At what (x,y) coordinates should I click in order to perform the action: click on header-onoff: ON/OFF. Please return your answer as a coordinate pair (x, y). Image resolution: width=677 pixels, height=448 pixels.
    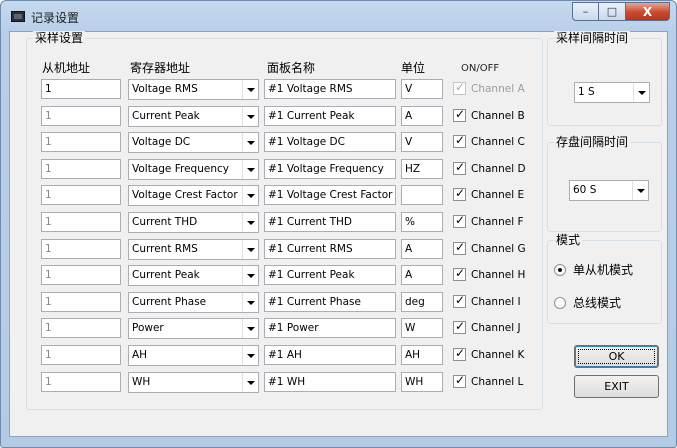
    Looking at the image, I should click on (480, 68).